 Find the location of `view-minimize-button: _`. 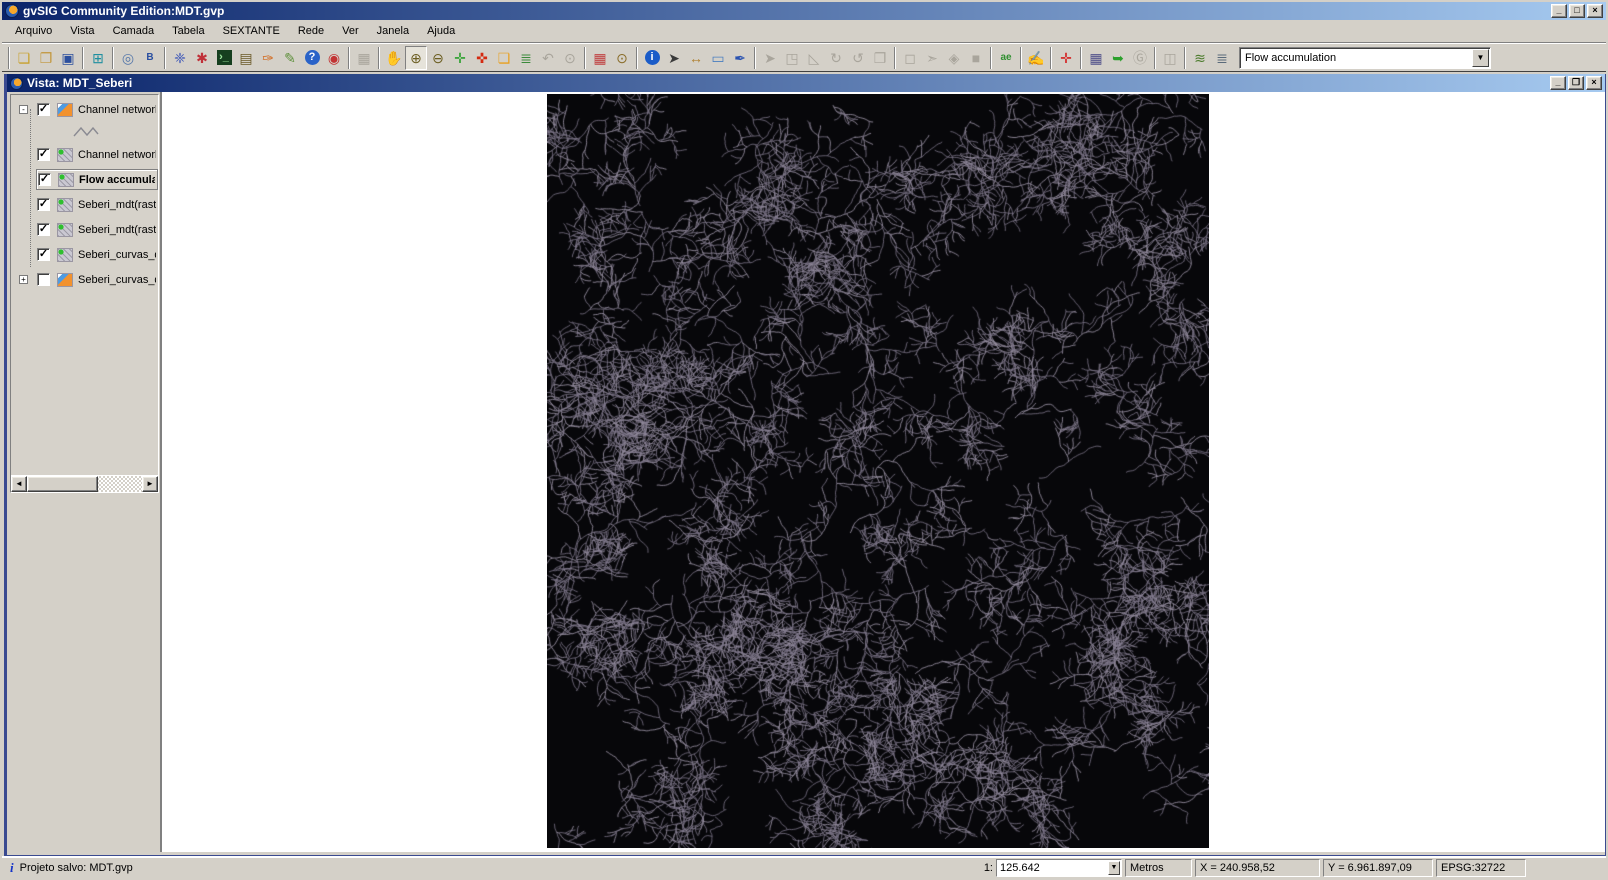

view-minimize-button: _ is located at coordinates (1558, 83).